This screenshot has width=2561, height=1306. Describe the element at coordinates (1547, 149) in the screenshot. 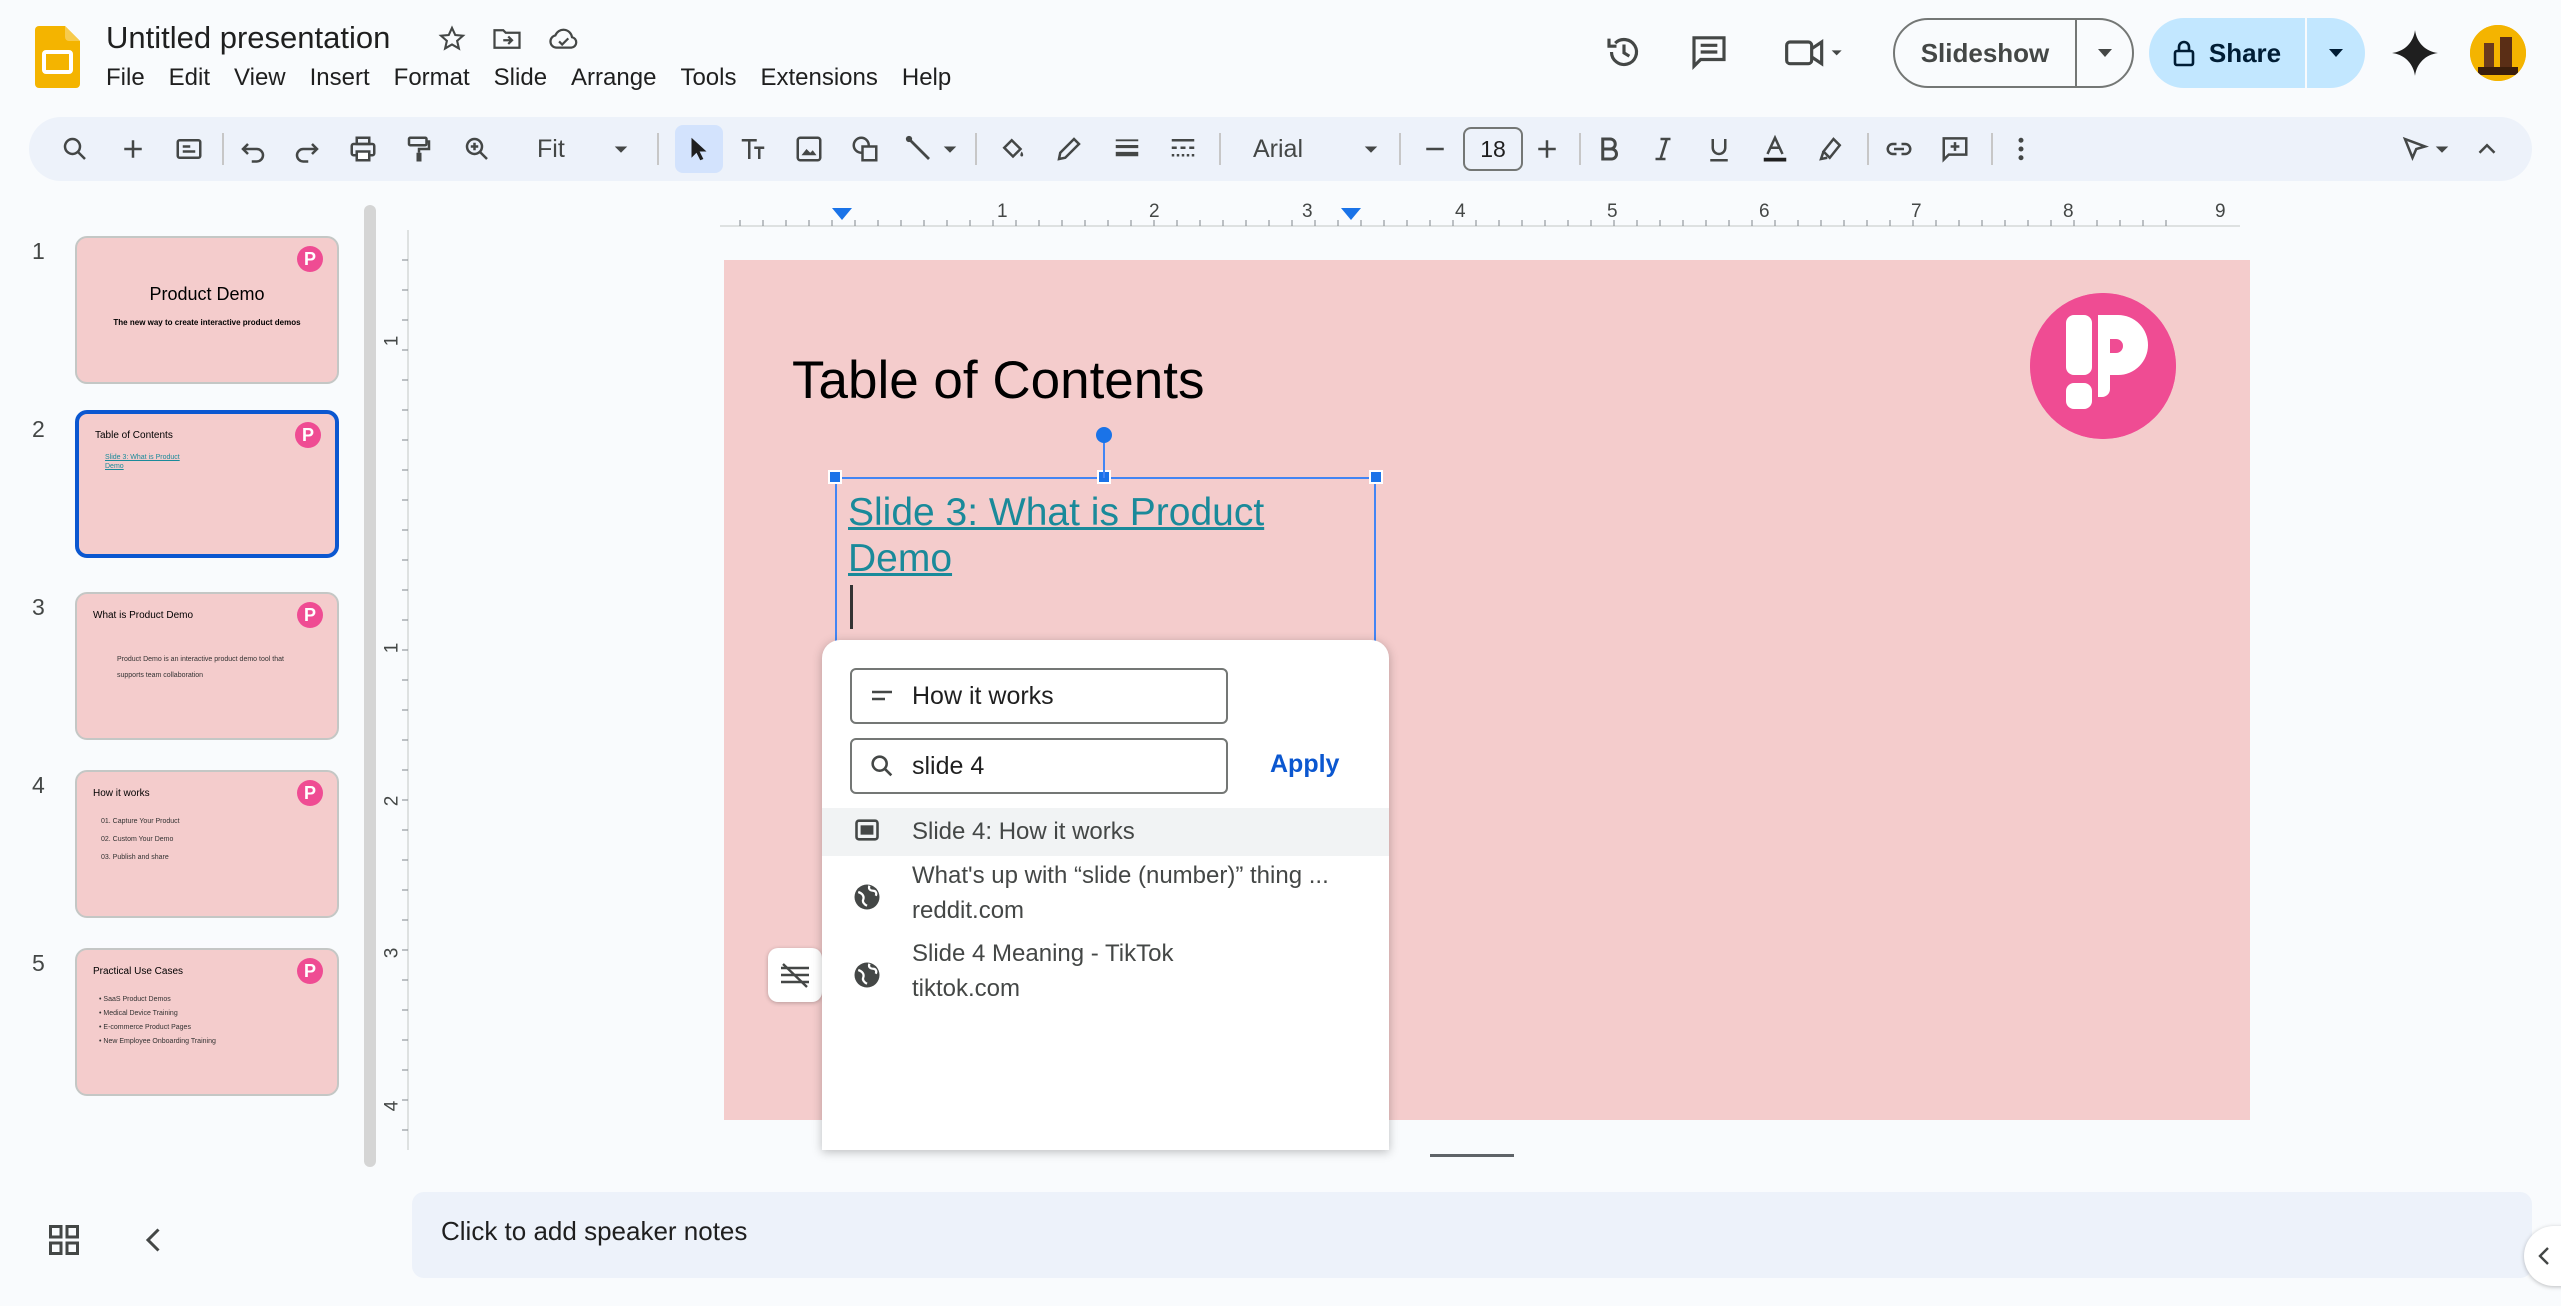

I see `increase-font-size-icon` at that location.